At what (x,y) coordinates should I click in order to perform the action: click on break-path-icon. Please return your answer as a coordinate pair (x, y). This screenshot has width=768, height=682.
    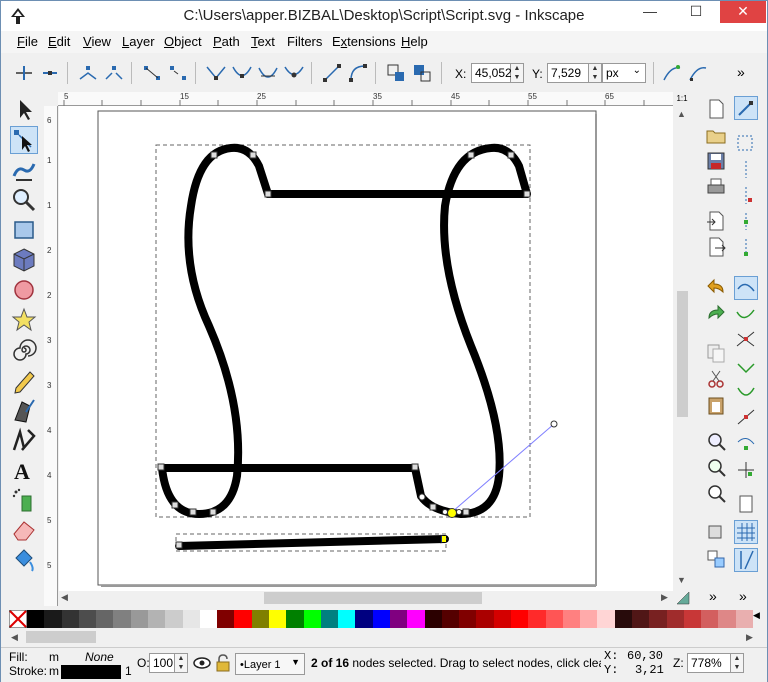
    Looking at the image, I should click on (114, 73).